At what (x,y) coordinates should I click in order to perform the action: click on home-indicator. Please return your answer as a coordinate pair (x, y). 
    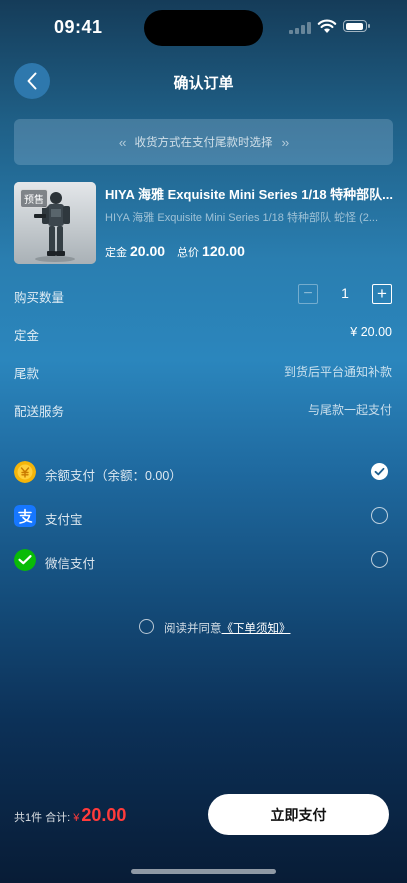
    Looking at the image, I should click on (203, 871).